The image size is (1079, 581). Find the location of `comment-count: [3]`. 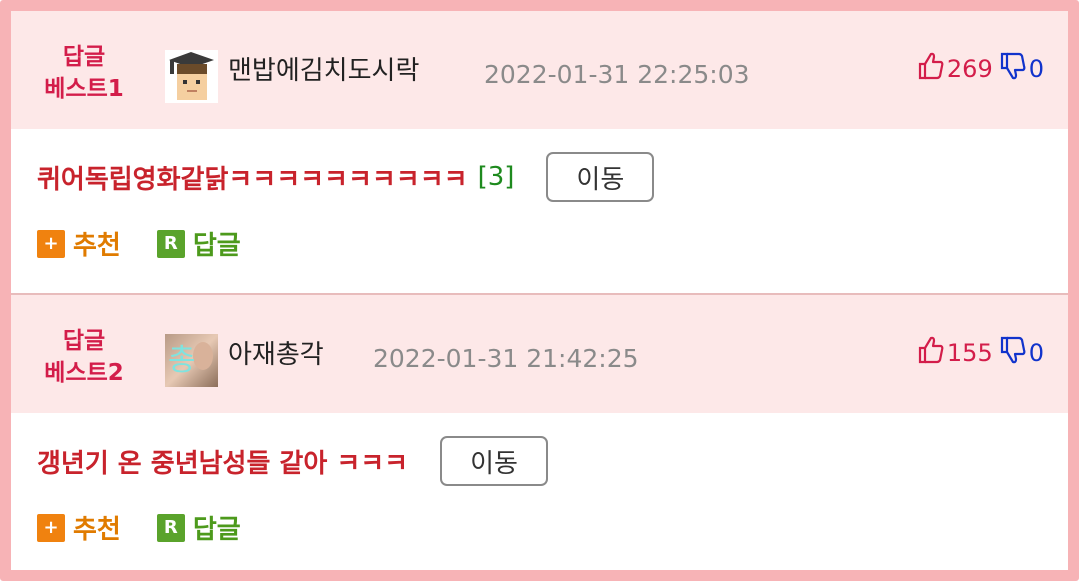

comment-count: [3] is located at coordinates (496, 177).